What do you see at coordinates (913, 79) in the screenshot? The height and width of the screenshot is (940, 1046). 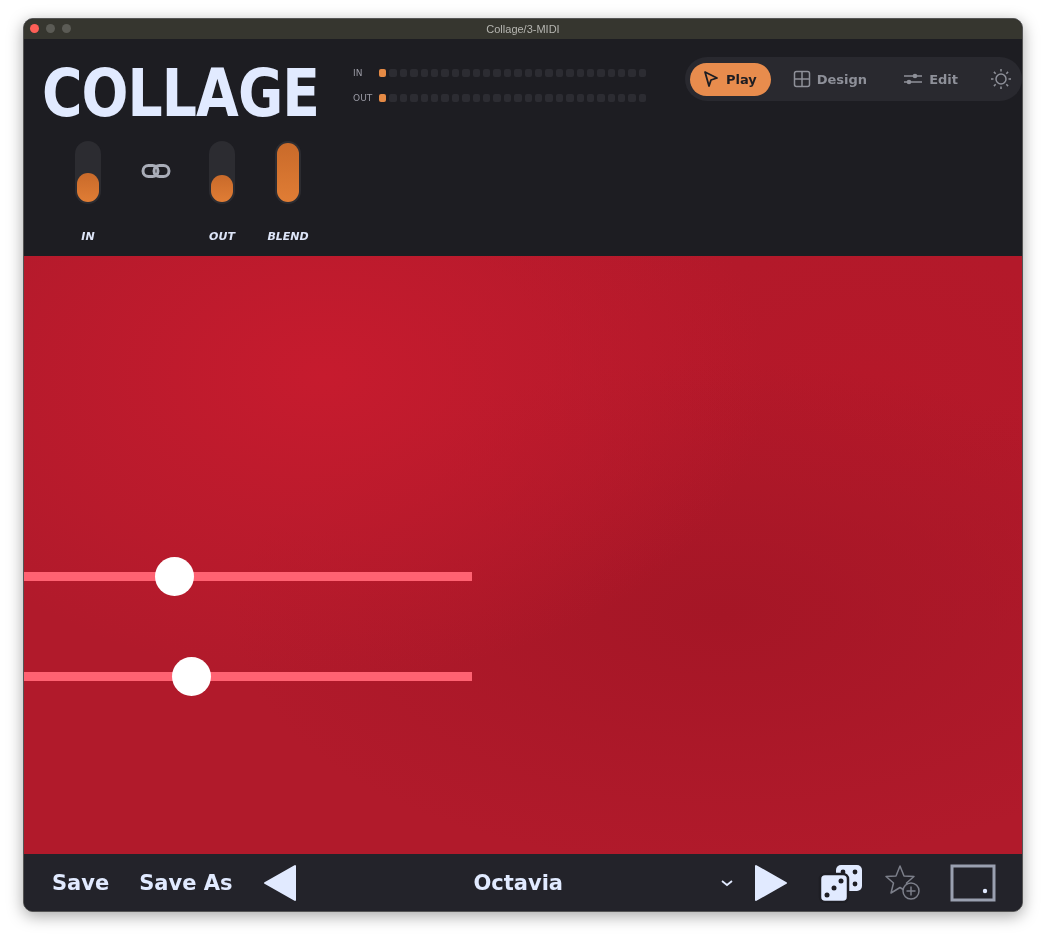 I see `sliders-icon` at bounding box center [913, 79].